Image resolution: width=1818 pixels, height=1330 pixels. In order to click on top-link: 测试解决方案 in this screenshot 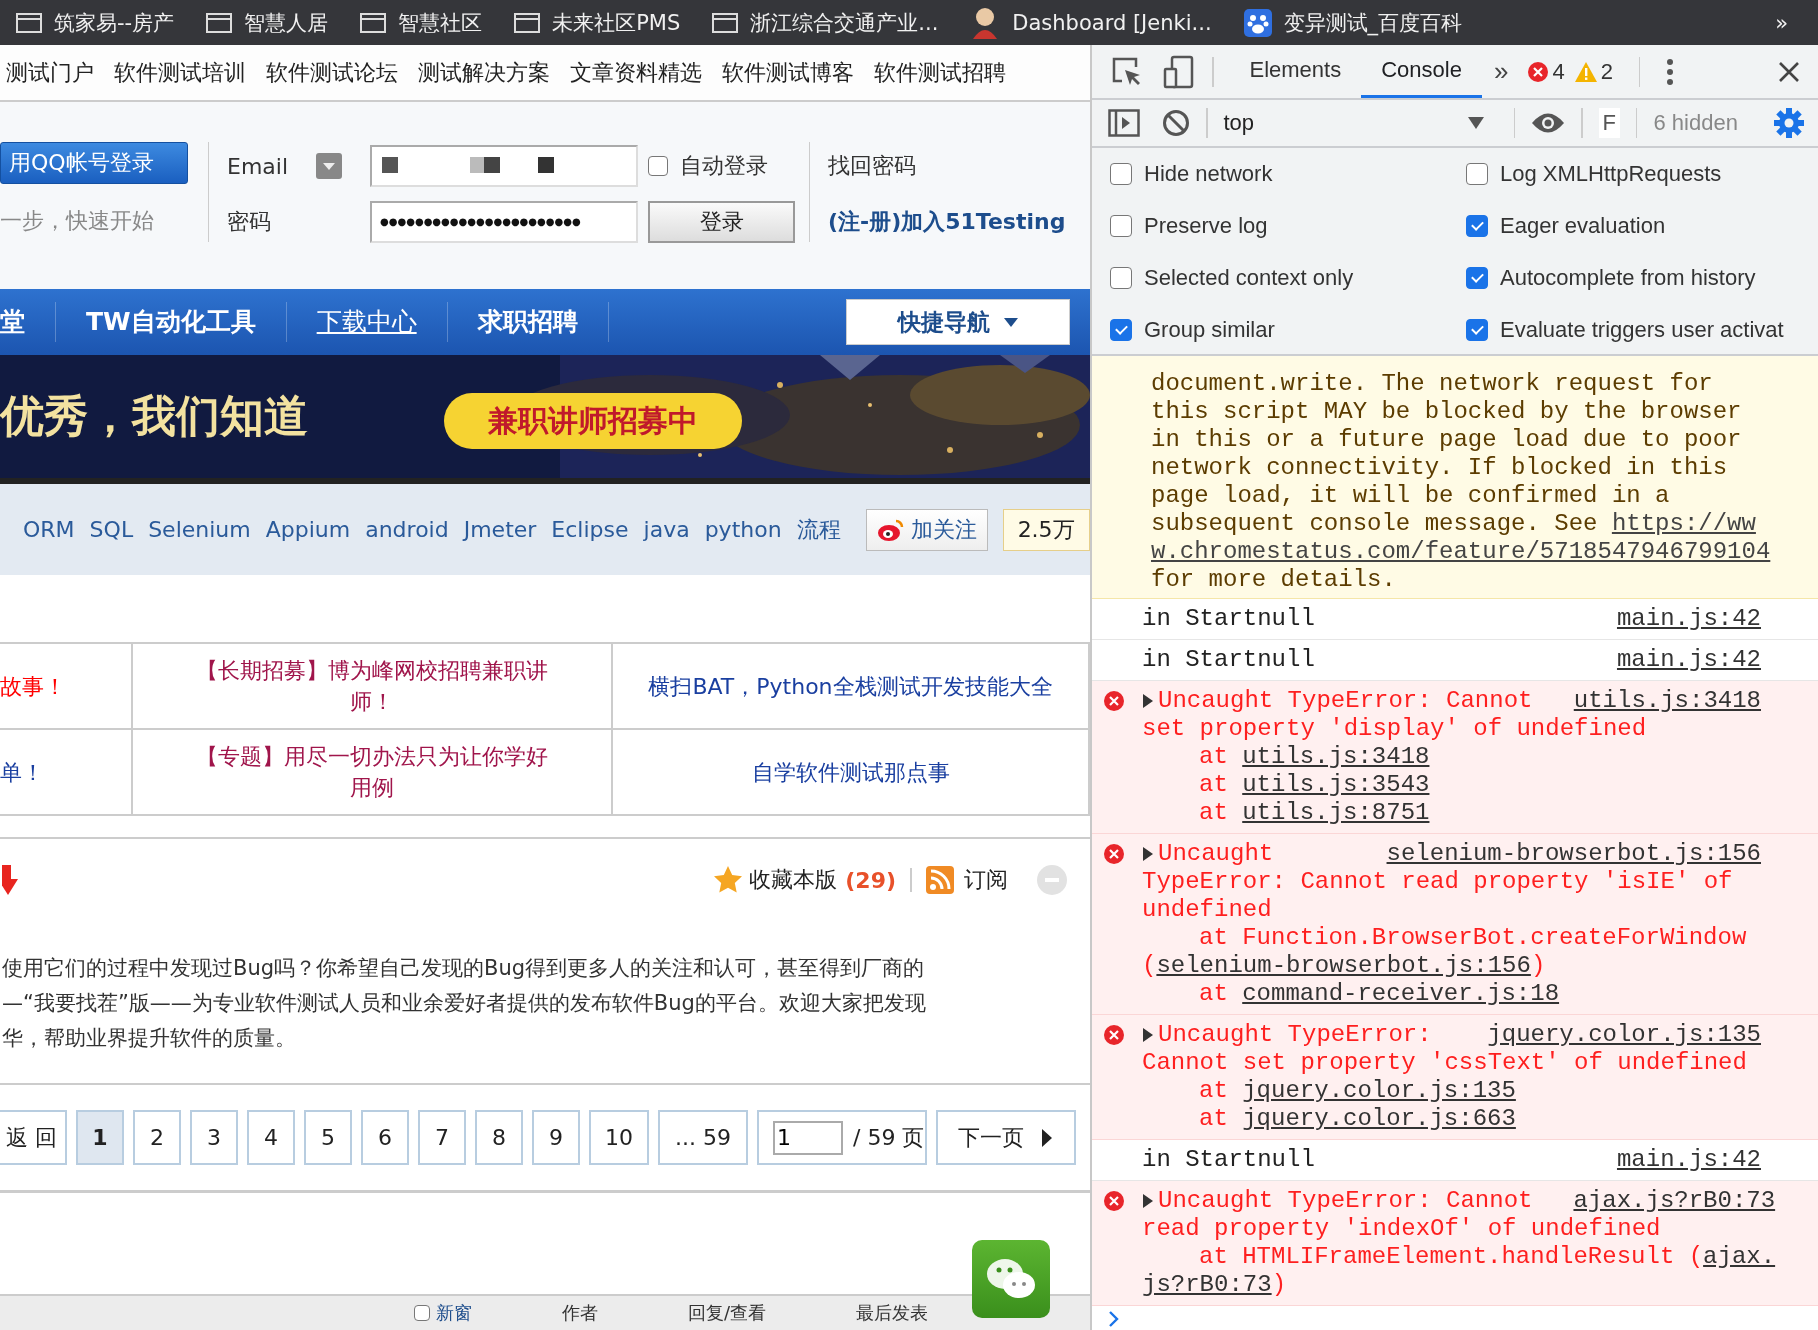, I will do `click(484, 72)`.